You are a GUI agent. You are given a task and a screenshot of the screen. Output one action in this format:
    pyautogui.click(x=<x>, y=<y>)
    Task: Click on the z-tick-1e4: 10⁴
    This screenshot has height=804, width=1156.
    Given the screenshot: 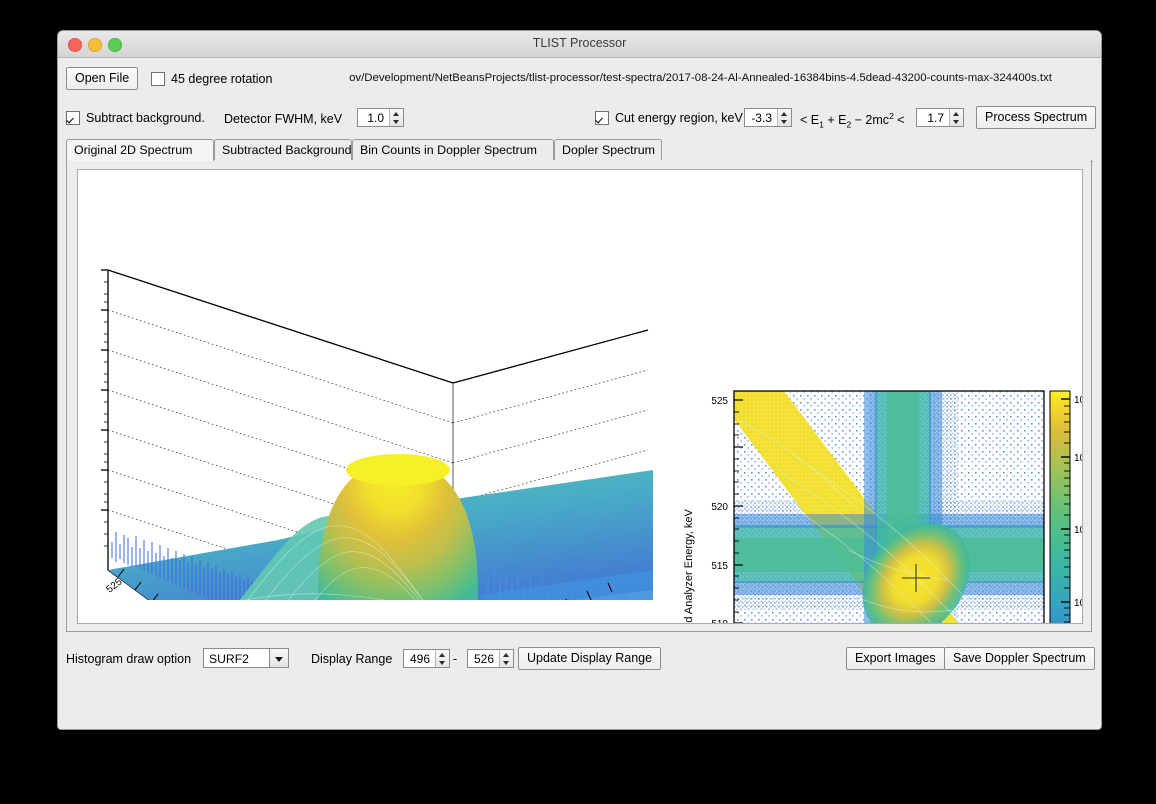 What is the action you would take?
    pyautogui.click(x=90, y=310)
    